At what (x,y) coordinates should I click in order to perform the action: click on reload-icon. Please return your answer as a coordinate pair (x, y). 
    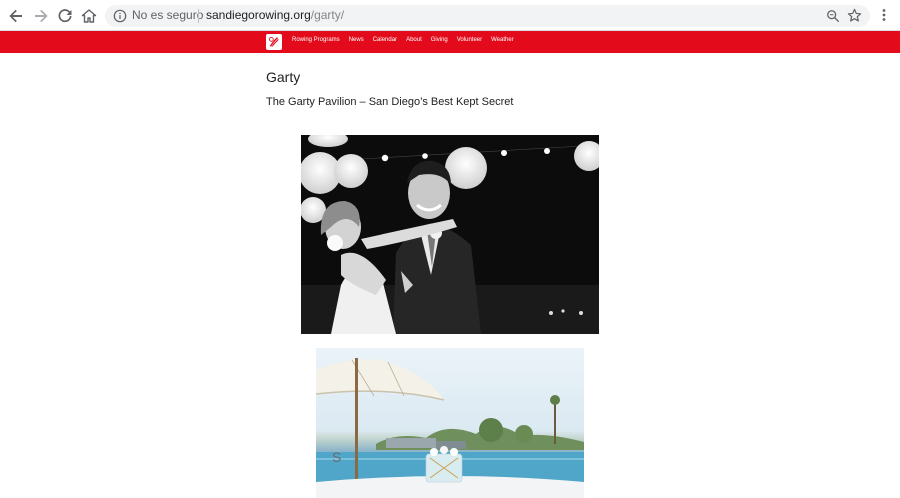
    Looking at the image, I should click on (65, 16).